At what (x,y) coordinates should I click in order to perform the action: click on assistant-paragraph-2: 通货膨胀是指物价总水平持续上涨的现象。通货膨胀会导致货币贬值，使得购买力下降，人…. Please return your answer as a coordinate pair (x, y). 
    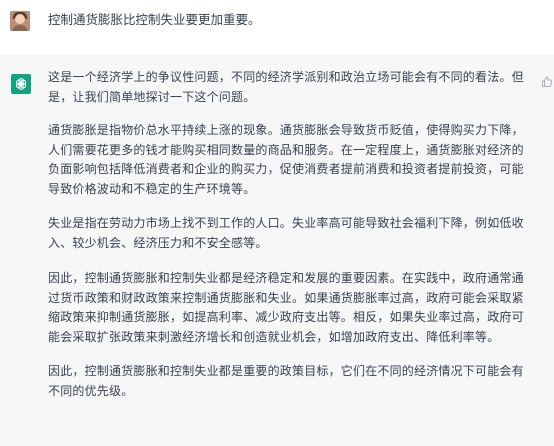
    Looking at the image, I should click on (286, 159).